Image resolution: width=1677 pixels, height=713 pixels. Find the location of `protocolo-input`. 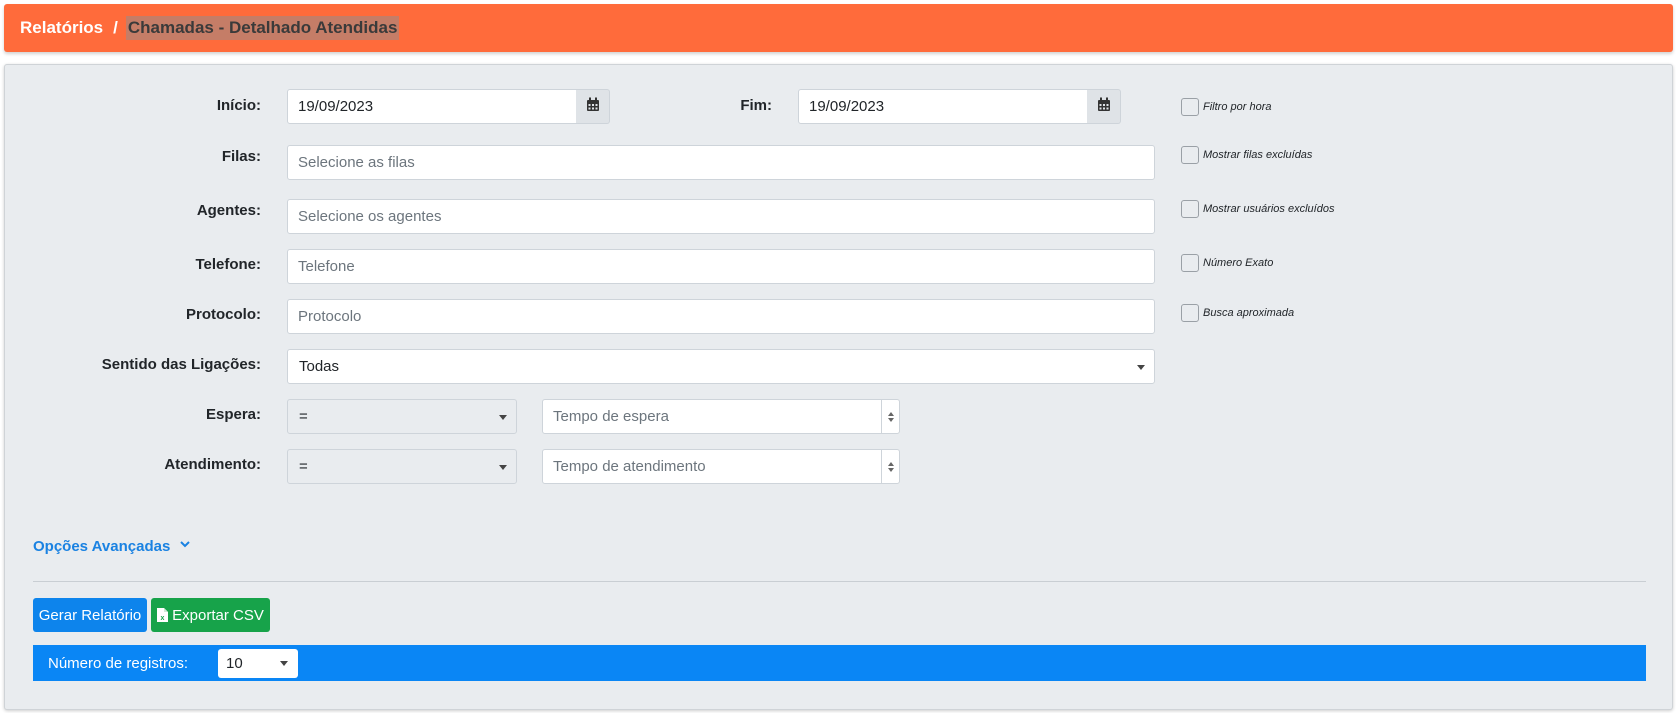

protocolo-input is located at coordinates (721, 316).